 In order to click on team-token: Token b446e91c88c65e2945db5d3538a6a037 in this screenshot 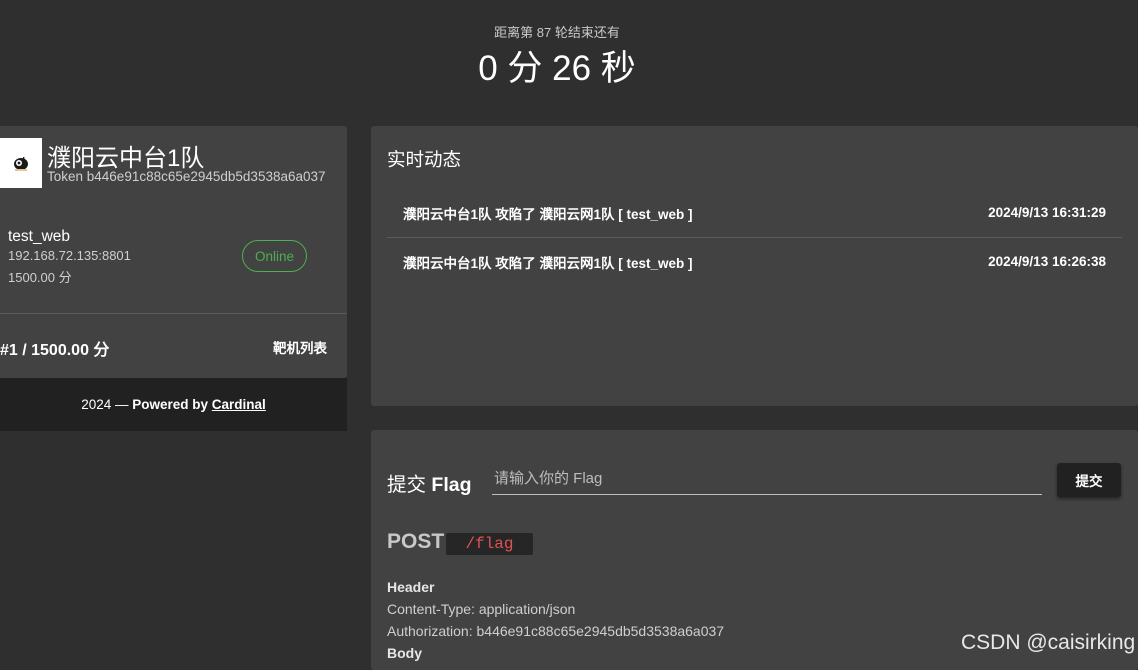, I will do `click(186, 176)`.